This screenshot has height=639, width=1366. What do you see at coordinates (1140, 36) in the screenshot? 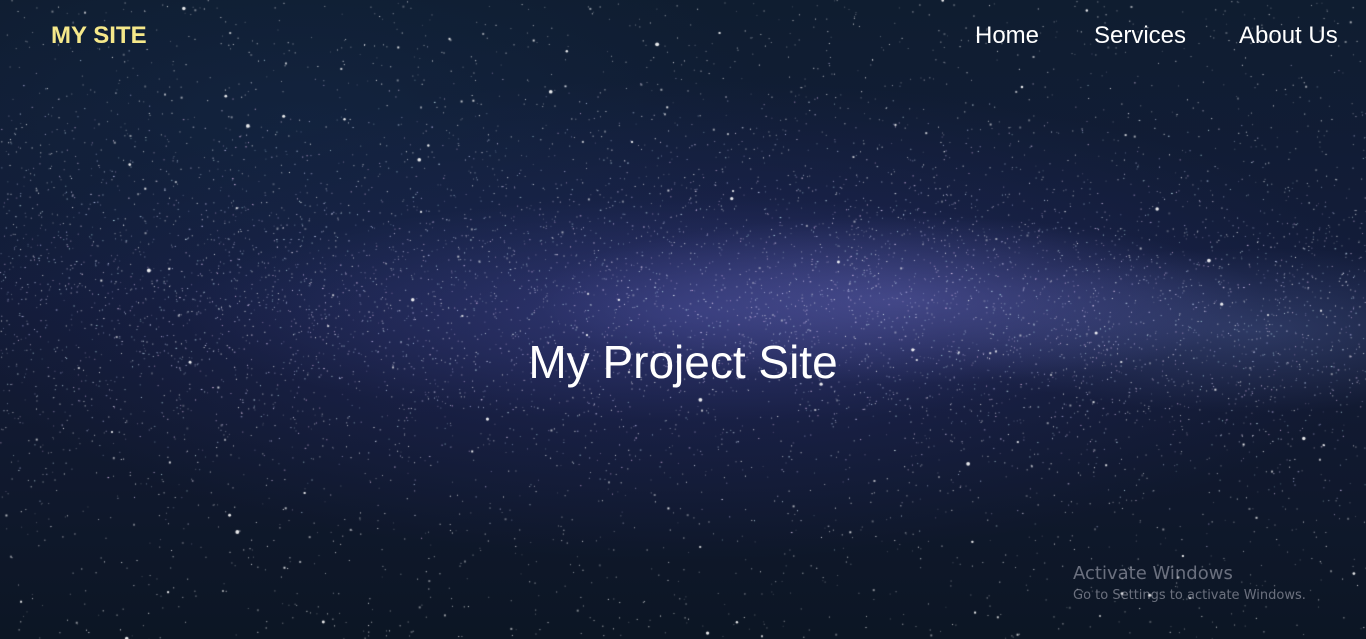
I see `nav-link-services: Services` at bounding box center [1140, 36].